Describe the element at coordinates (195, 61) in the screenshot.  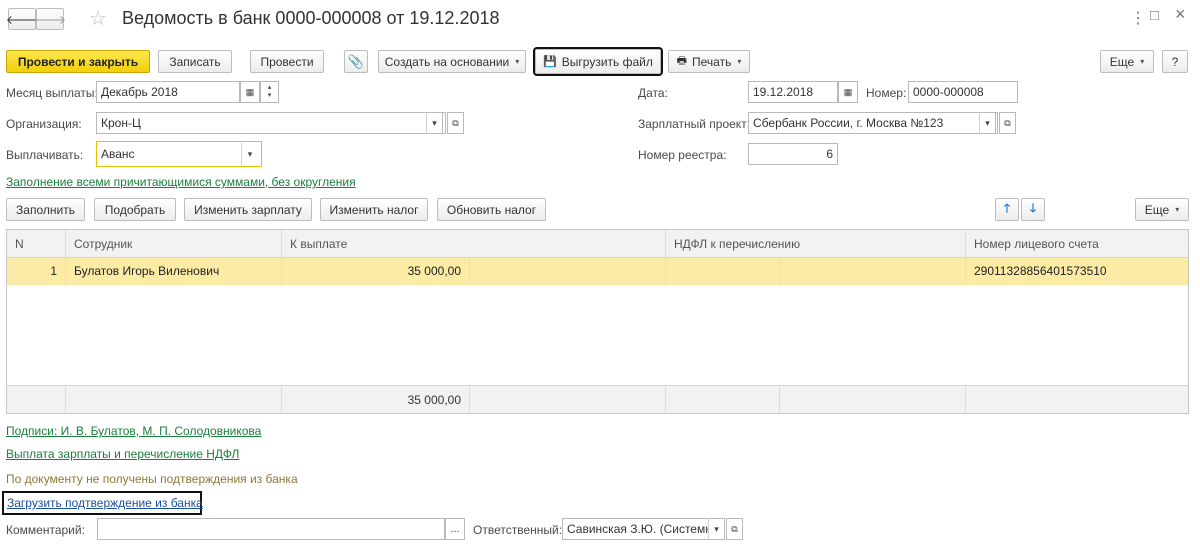
I see `save-button: Записать` at that location.